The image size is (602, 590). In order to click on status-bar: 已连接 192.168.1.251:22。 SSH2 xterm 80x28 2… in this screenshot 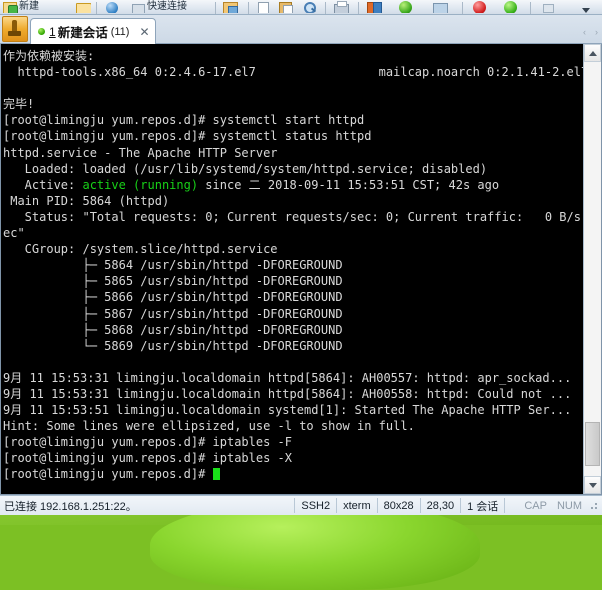, I will do `click(301, 505)`.